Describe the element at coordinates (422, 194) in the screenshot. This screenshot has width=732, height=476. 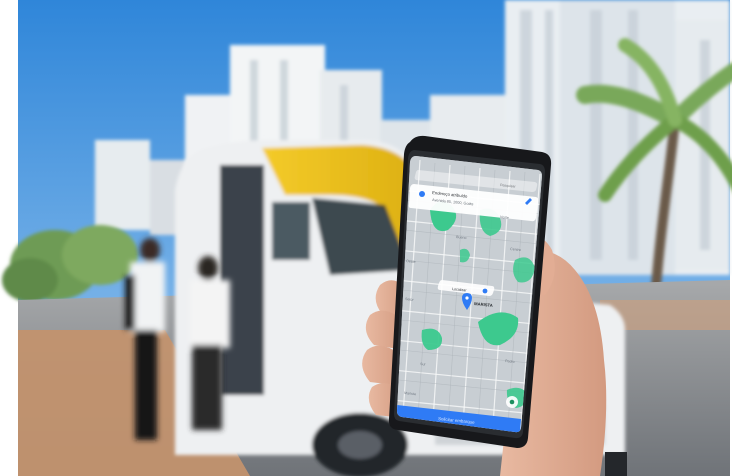
I see `location-icon` at that location.